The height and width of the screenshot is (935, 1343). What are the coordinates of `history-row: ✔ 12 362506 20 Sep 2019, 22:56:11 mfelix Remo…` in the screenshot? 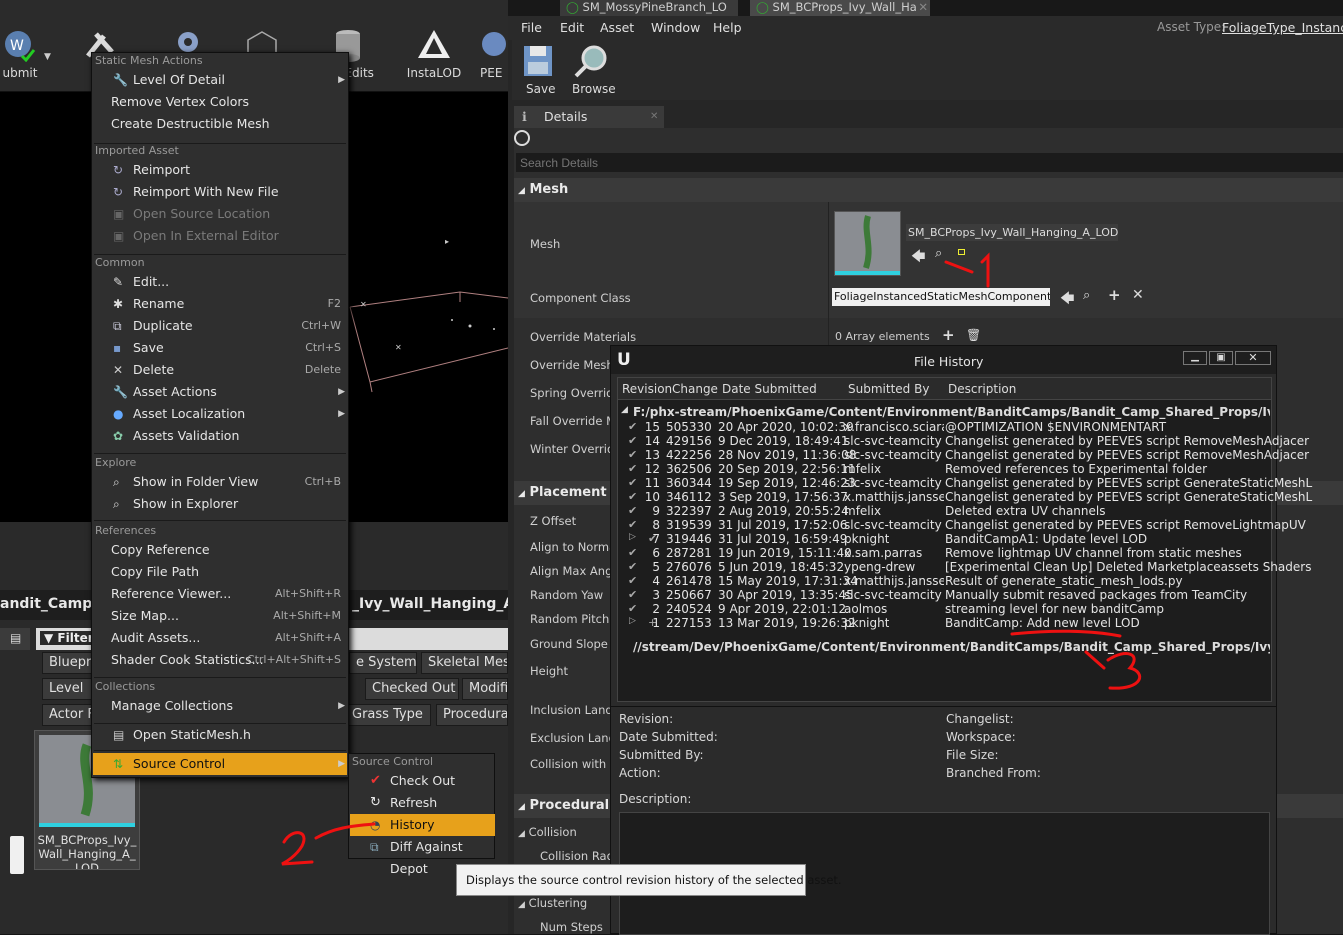 It's located at (944, 469).